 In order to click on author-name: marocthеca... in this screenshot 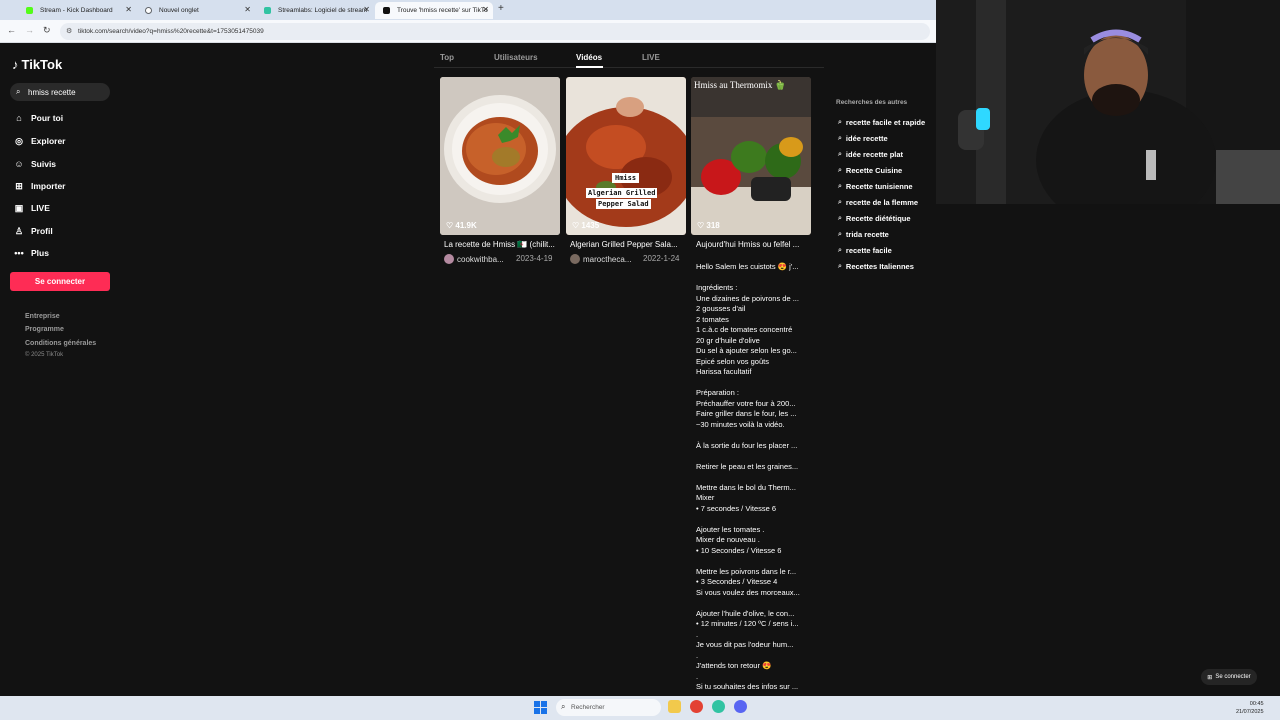, I will do `click(607, 259)`.